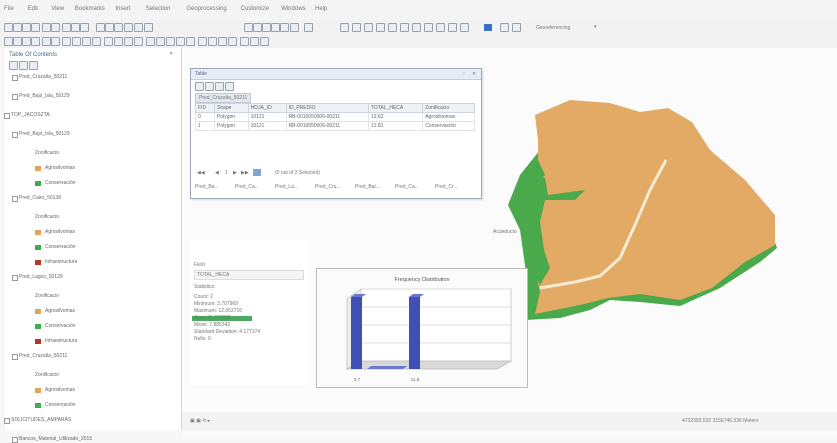 This screenshot has height=443, width=837. Describe the element at coordinates (223, 98) in the screenshot. I see `table-tab-active: Pred_Cruzalta_50211` at that location.